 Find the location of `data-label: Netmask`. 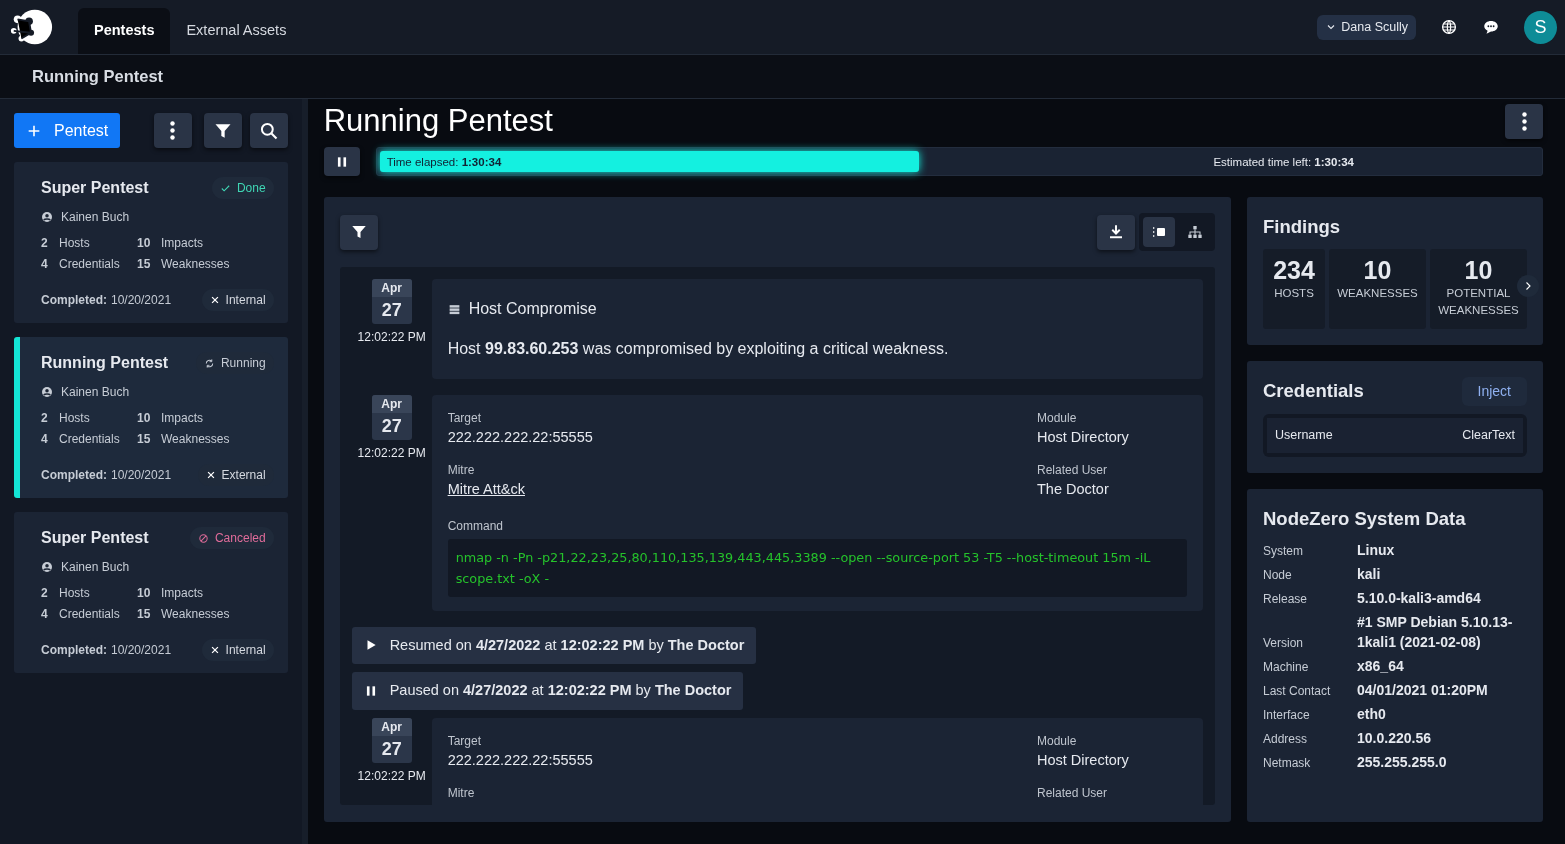

data-label: Netmask is located at coordinates (1287, 764).